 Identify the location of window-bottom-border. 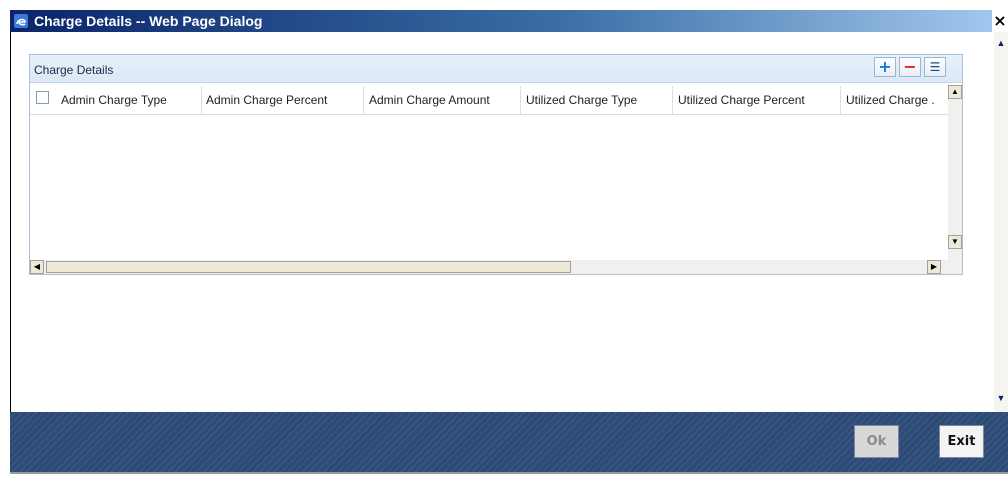
(509, 473).